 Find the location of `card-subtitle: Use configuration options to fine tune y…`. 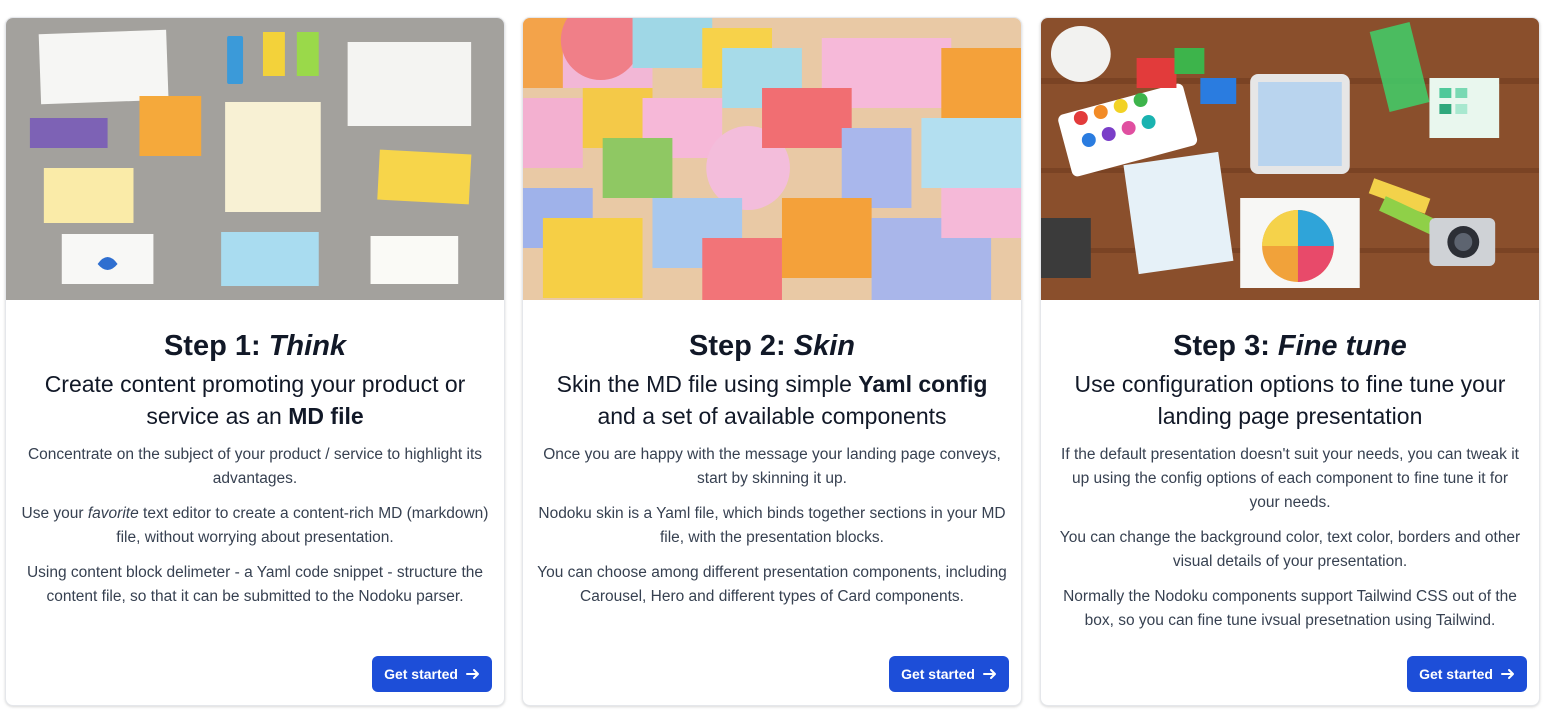

card-subtitle: Use configuration options to fine tune y… is located at coordinates (1290, 400).